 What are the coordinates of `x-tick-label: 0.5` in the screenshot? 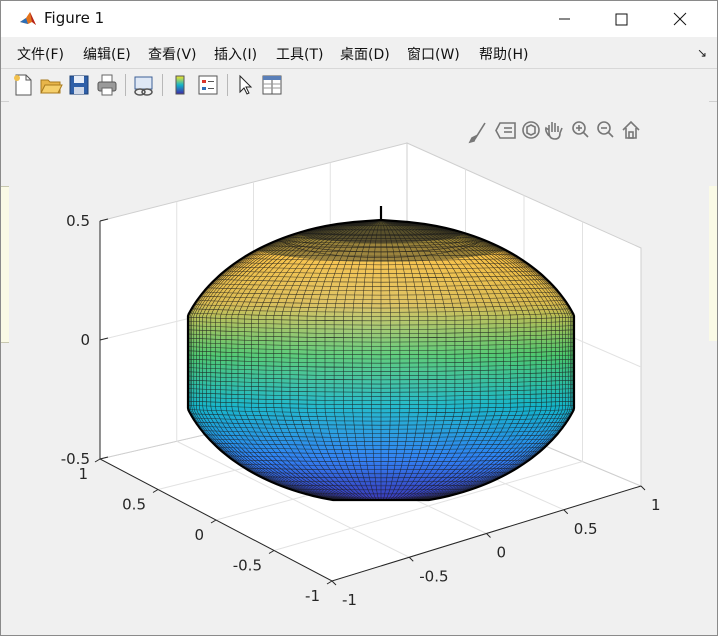 It's located at (134, 505).